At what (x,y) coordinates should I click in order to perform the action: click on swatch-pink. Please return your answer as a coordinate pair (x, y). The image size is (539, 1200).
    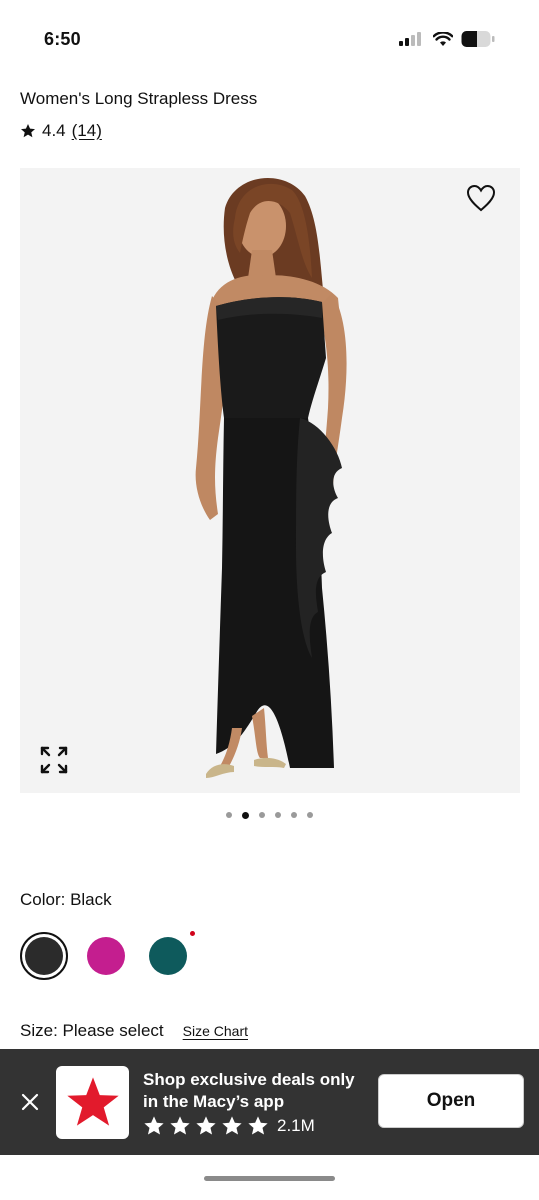
    Looking at the image, I should click on (106, 956).